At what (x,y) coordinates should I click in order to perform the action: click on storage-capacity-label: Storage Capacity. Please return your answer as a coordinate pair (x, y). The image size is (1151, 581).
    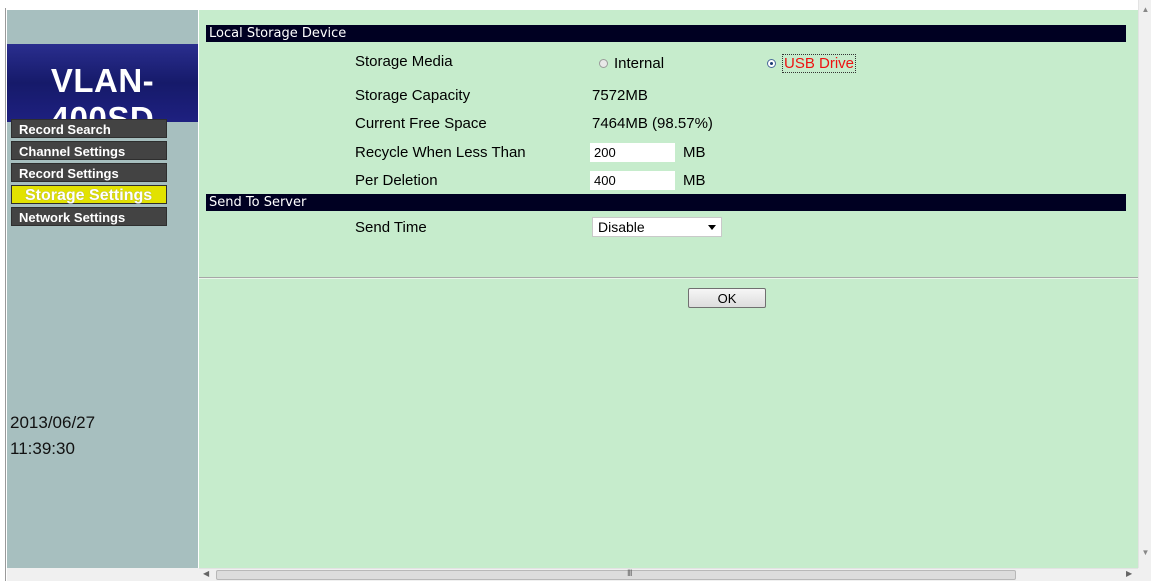
    Looking at the image, I should click on (413, 95).